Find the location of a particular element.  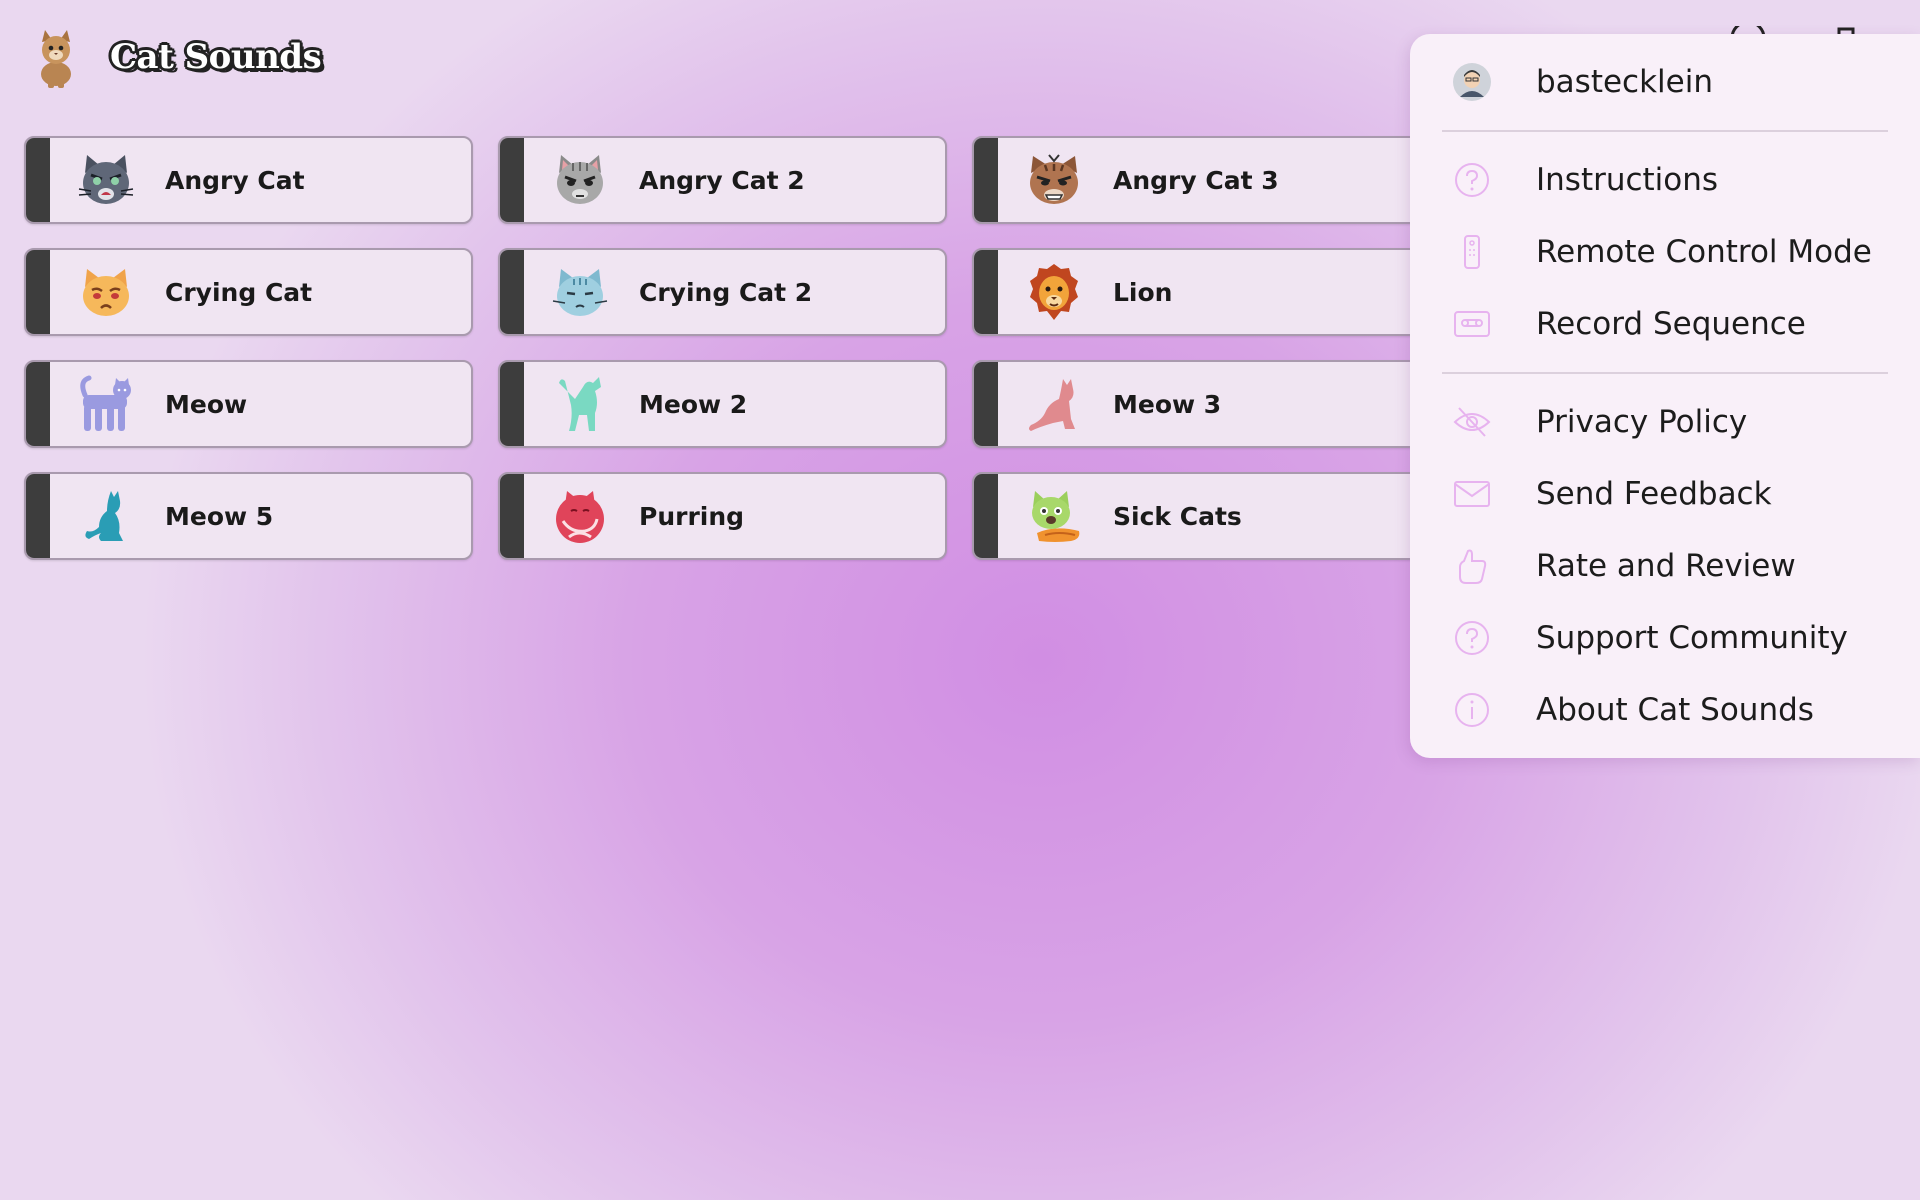

menu-item-support-community: Support Community is located at coordinates (1665, 638).